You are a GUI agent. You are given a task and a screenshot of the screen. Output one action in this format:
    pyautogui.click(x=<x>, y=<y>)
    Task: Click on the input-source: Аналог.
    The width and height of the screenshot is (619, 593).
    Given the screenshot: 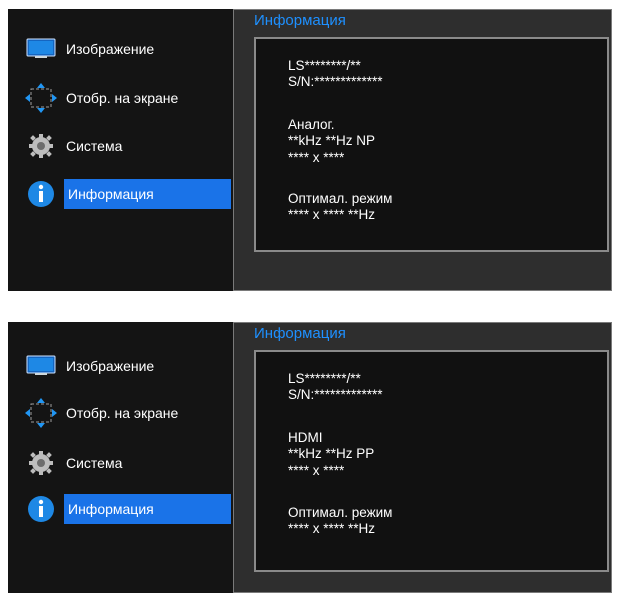 What is the action you would take?
    pyautogui.click(x=311, y=124)
    